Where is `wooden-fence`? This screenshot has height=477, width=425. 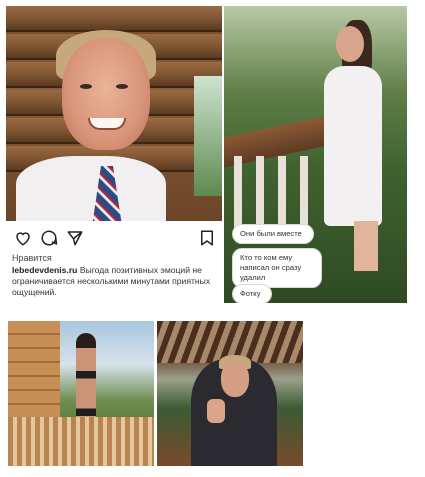
wooden-fence is located at coordinates (81, 441).